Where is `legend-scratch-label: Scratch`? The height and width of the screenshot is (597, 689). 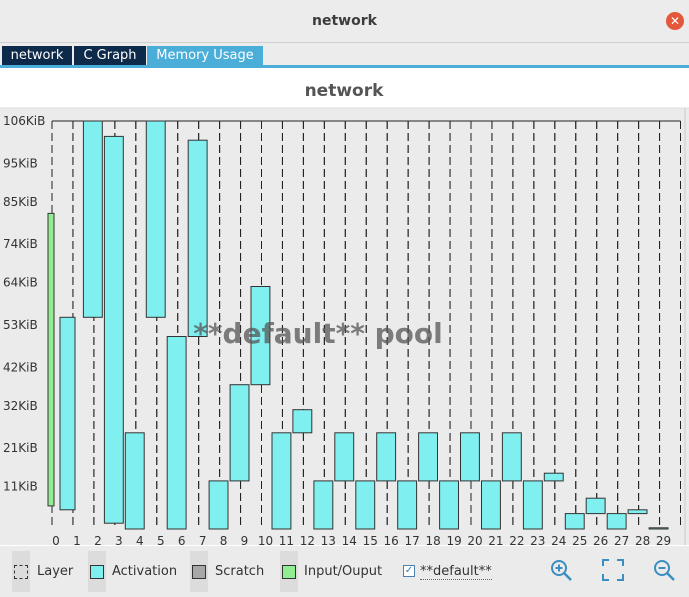 legend-scratch-label: Scratch is located at coordinates (240, 571).